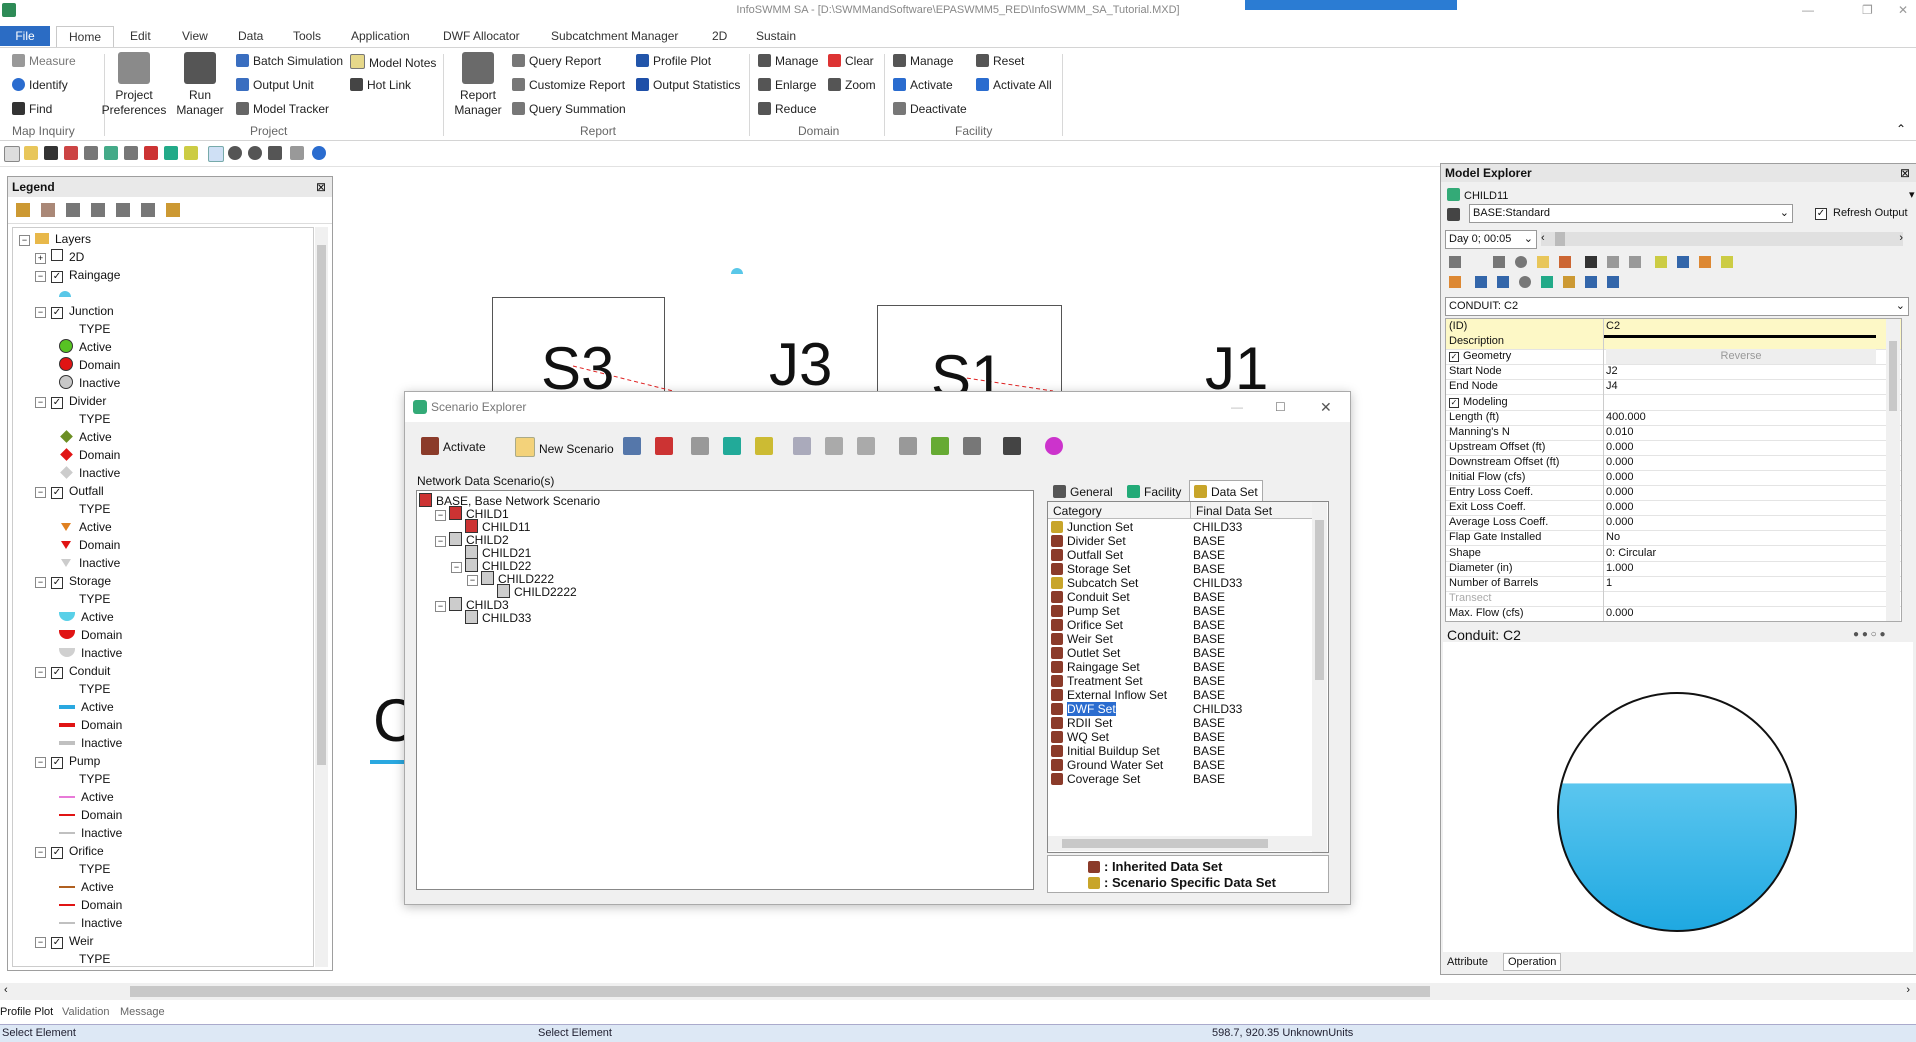 This screenshot has width=1916, height=1042. Describe the element at coordinates (1481, 282) in the screenshot. I see `back-arrow-icon` at that location.